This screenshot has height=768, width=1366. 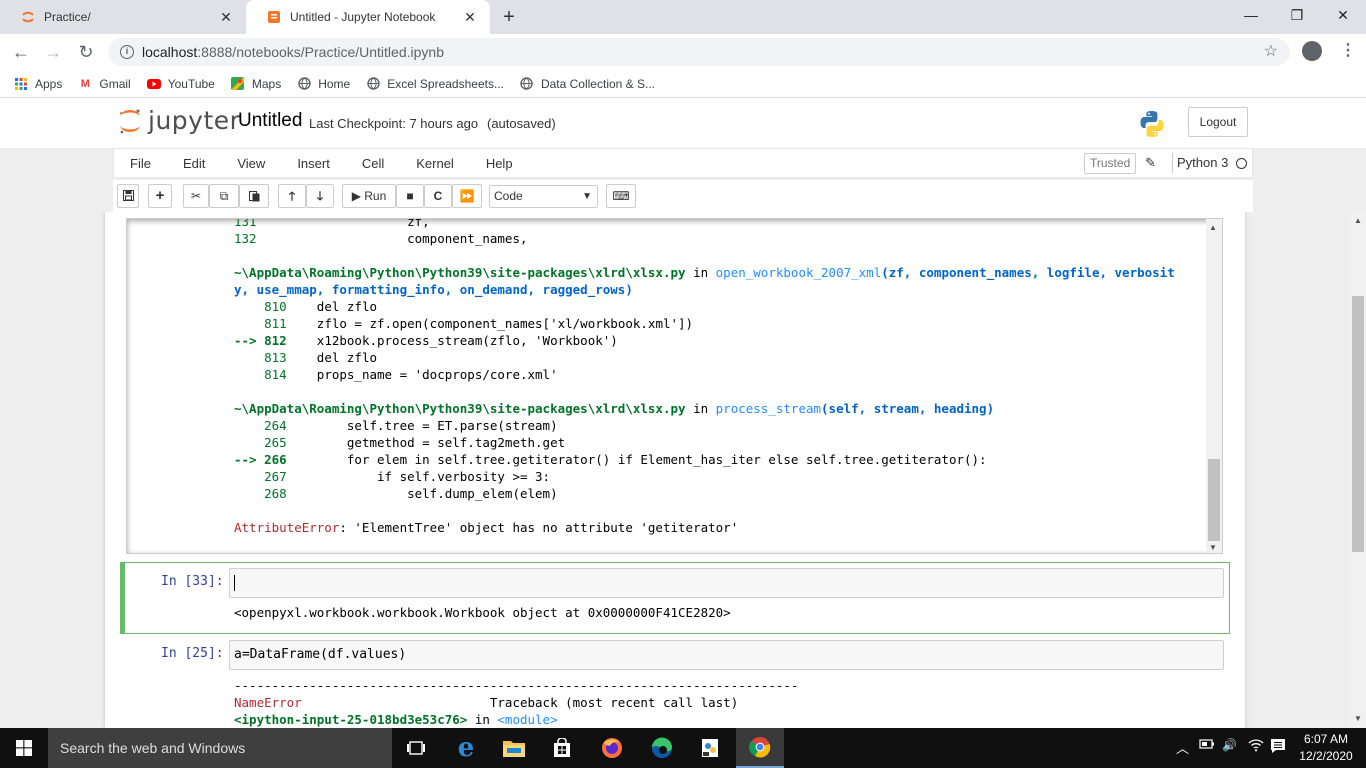 What do you see at coordinates (396, 493) in the screenshot?
I see `traceback-line: 268 self.dump_elem(elem)` at bounding box center [396, 493].